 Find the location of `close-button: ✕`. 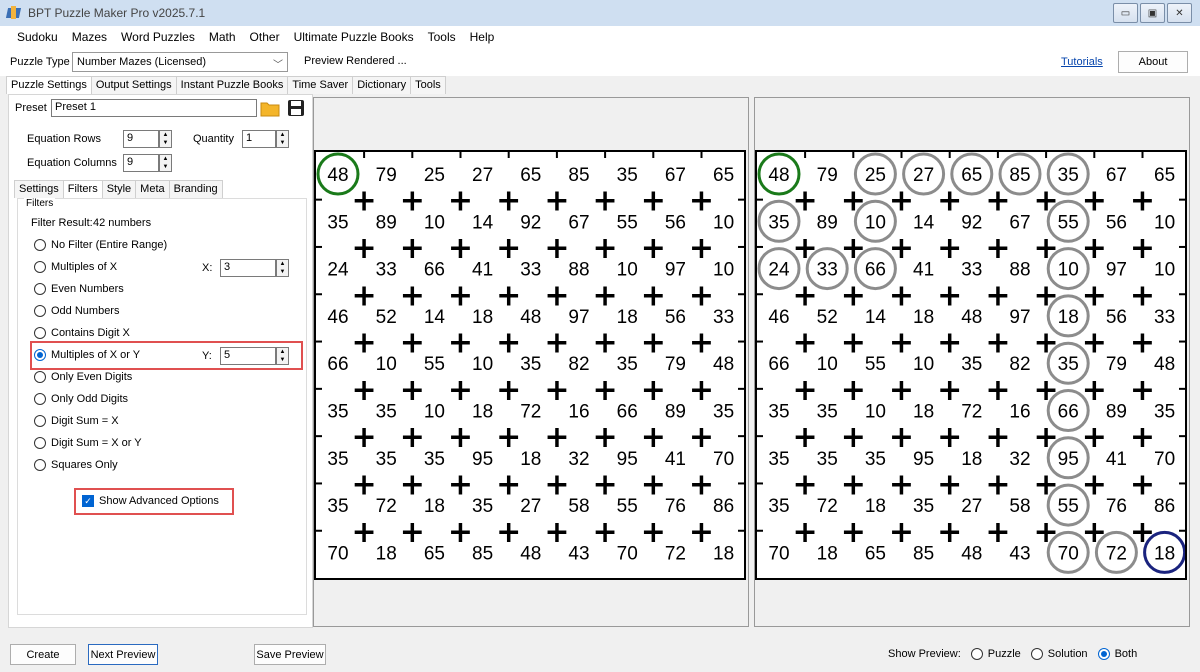

close-button: ✕ is located at coordinates (1179, 13).